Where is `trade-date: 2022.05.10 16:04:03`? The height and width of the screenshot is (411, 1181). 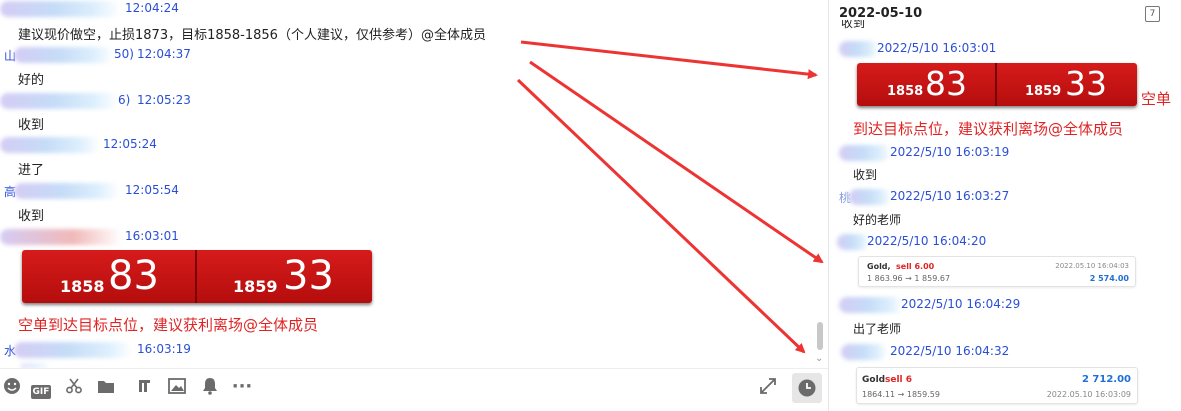 trade-date: 2022.05.10 16:04:03 is located at coordinates (1092, 266).